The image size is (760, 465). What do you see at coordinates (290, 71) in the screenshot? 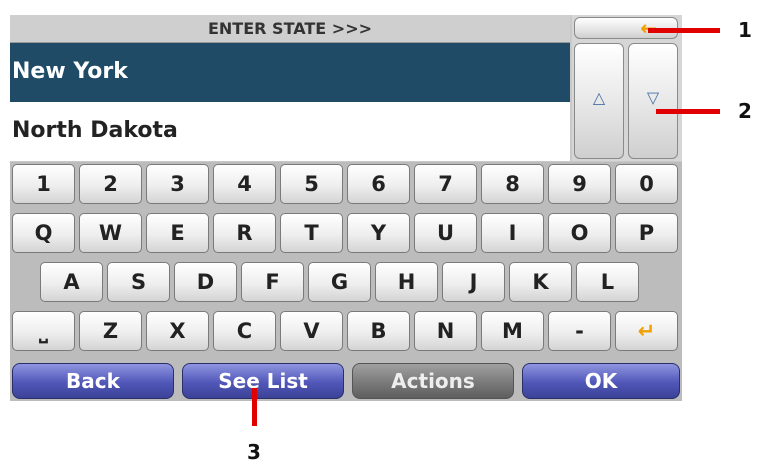
I see `list-item-new-york: New York` at bounding box center [290, 71].